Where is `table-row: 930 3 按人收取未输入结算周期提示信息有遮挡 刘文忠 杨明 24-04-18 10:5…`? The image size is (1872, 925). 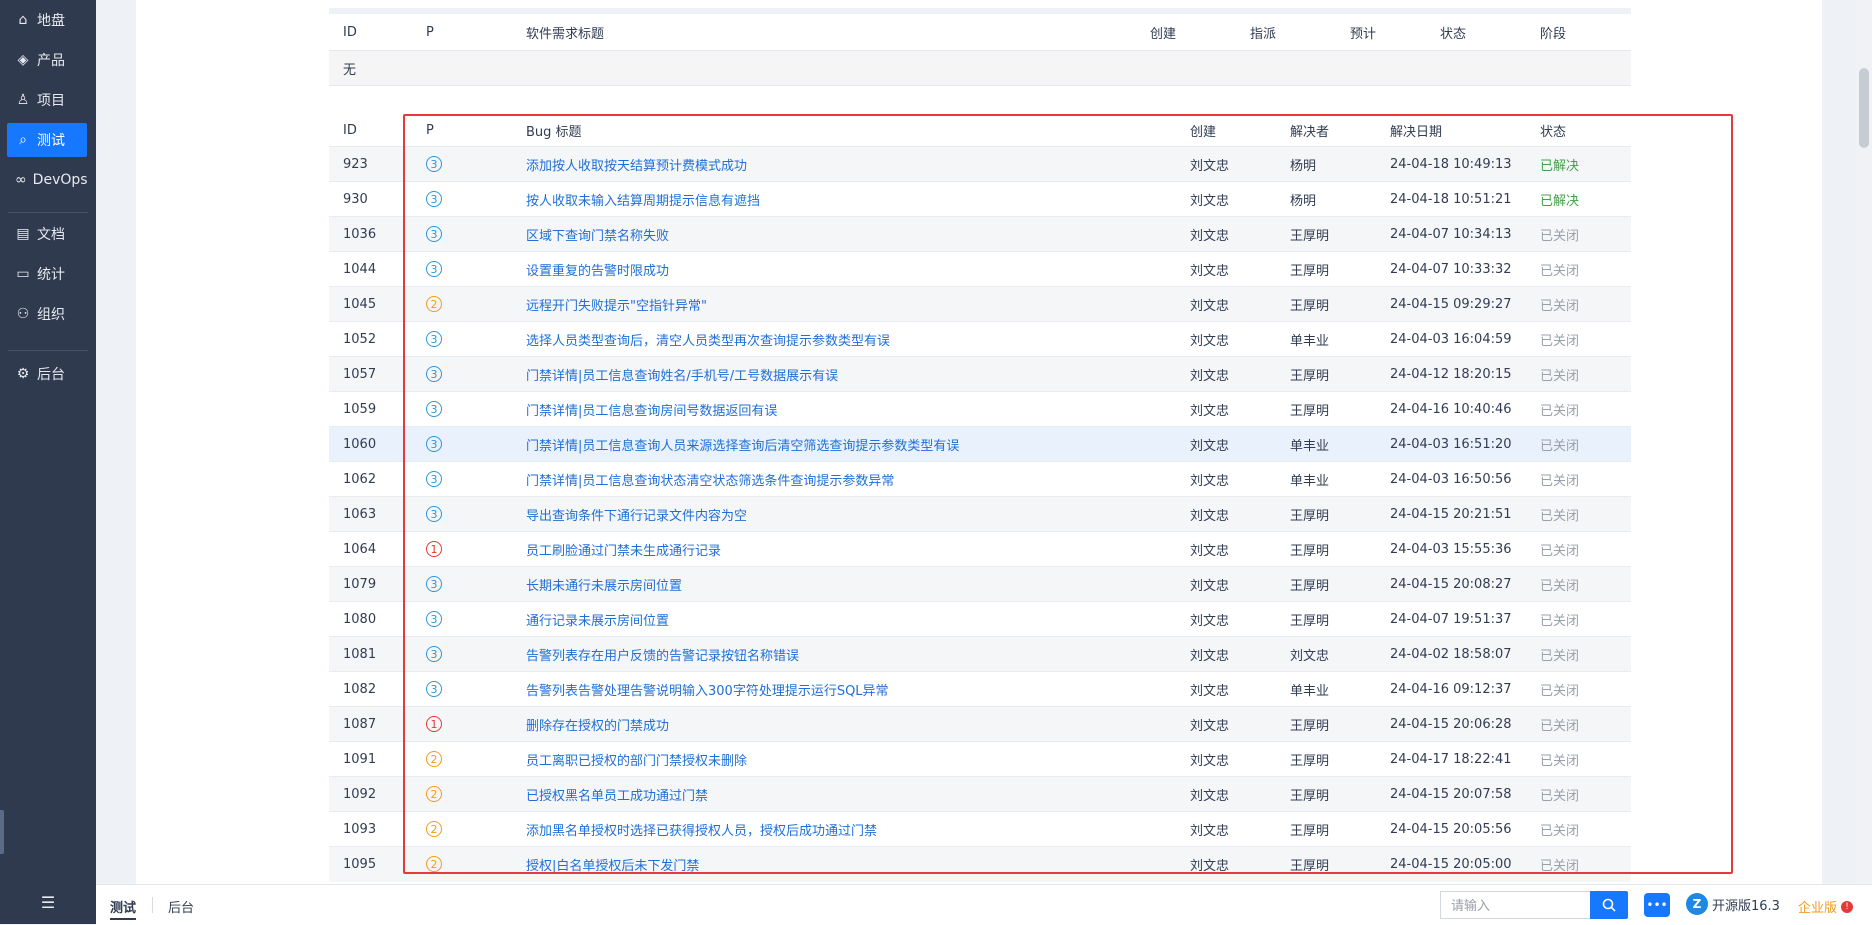
table-row: 930 3 按人收取未输入结算周期提示信息有遮挡 刘文忠 杨明 24-04-18 10:5… is located at coordinates (980, 199).